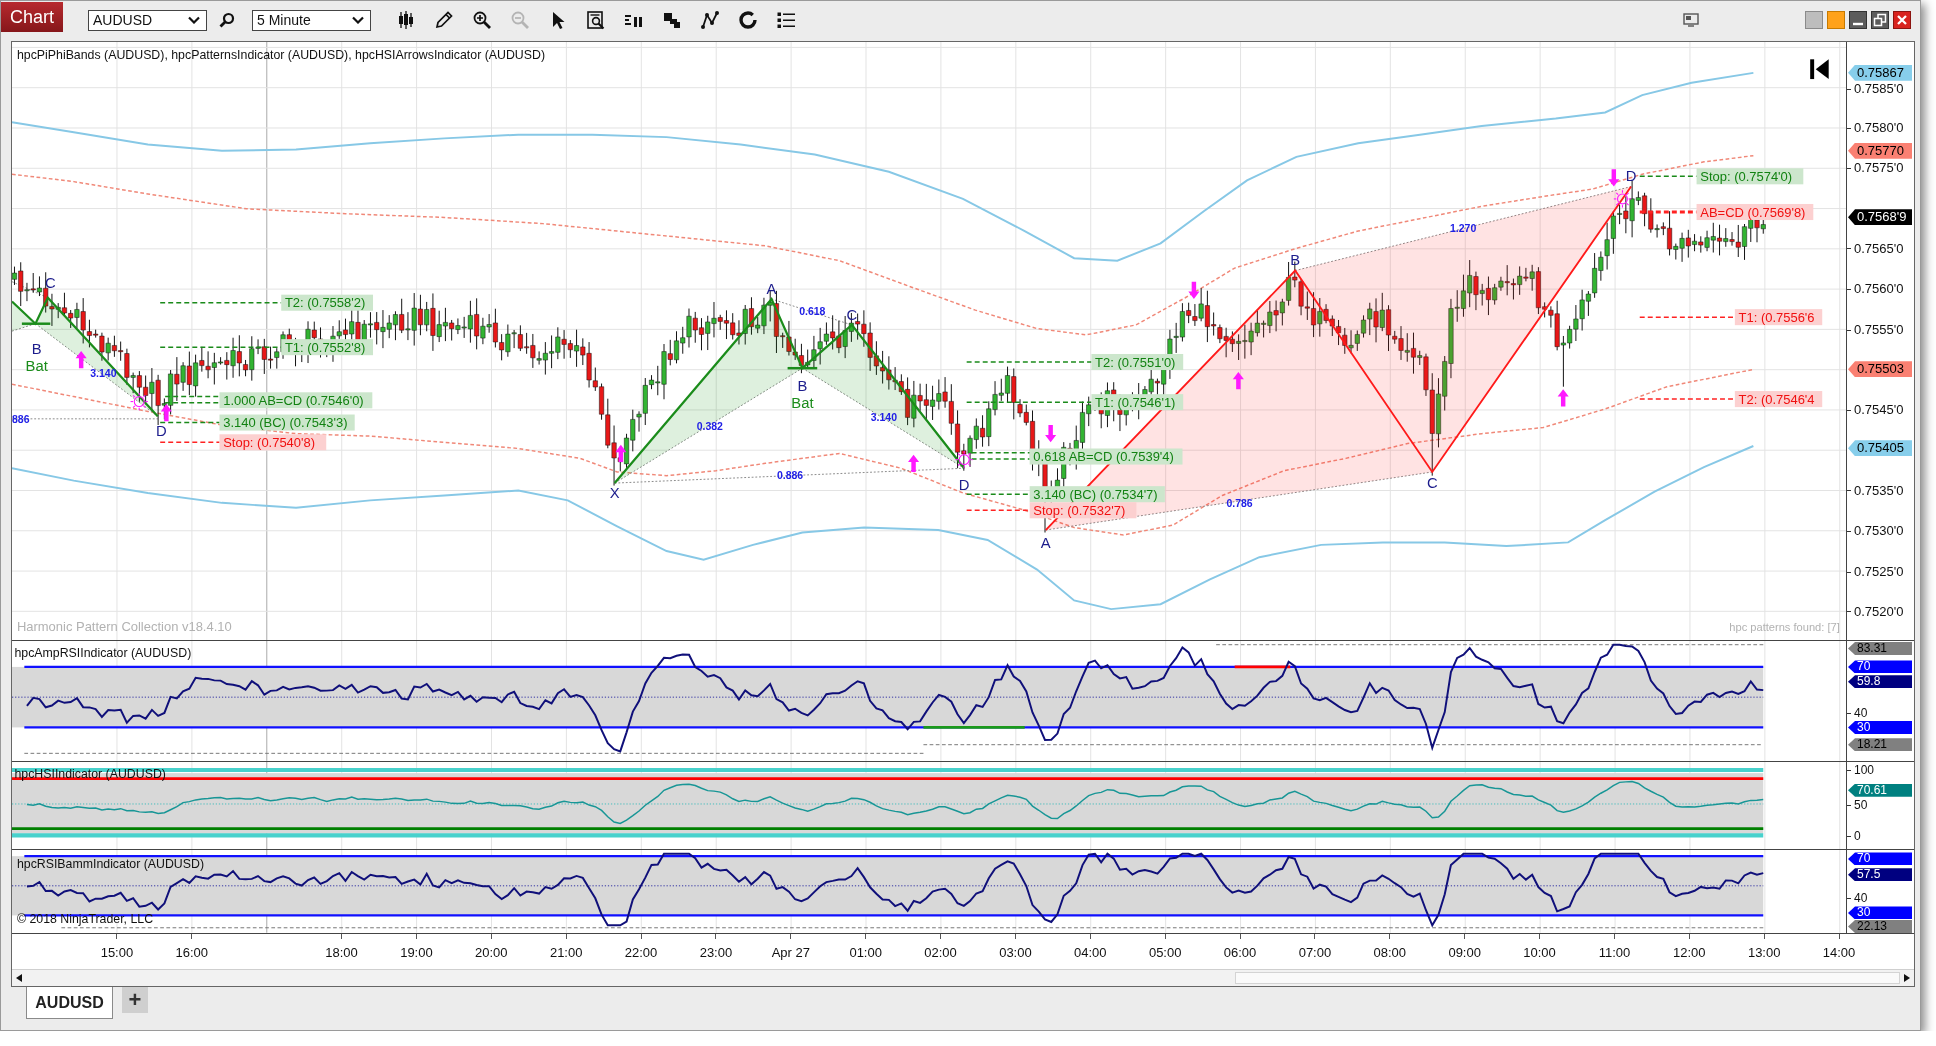 Image resolution: width=1936 pixels, height=1046 pixels. What do you see at coordinates (1857, 835) in the screenshot?
I see `axis-label: 0` at bounding box center [1857, 835].